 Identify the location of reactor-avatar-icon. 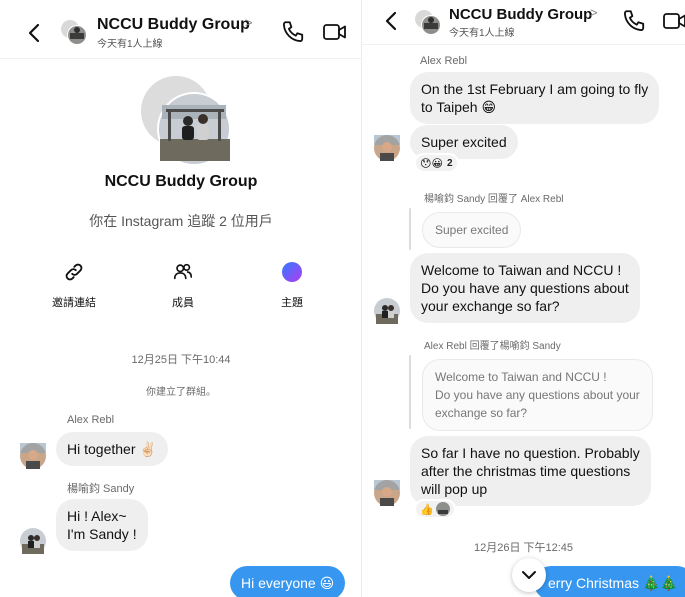
(442, 509).